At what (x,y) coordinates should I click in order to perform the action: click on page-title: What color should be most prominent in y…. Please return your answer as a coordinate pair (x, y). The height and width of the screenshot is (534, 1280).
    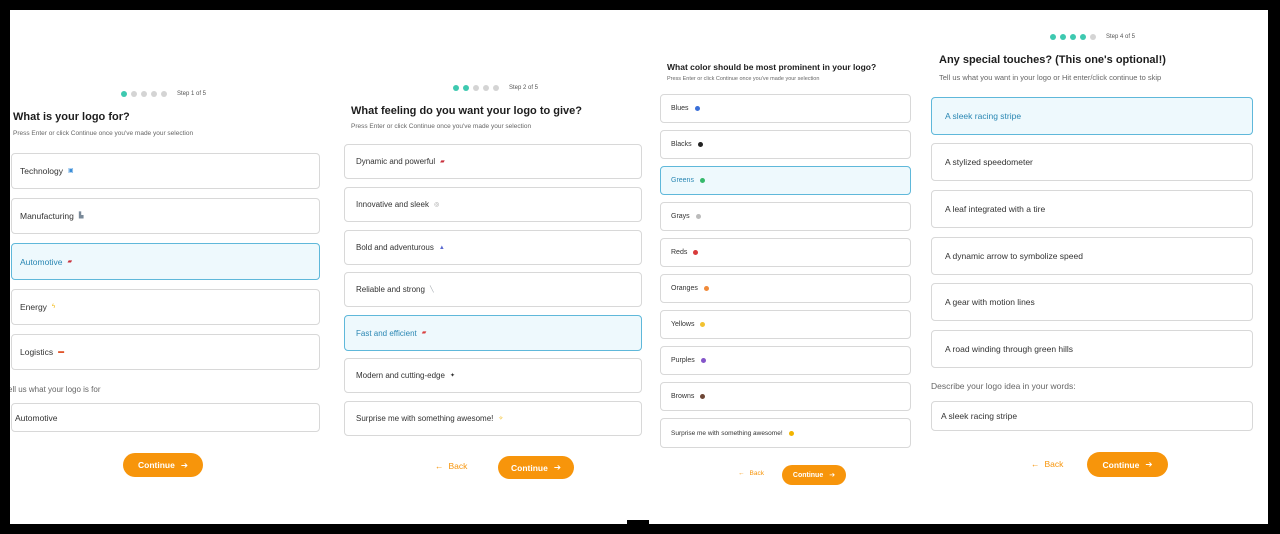
    Looking at the image, I should click on (772, 67).